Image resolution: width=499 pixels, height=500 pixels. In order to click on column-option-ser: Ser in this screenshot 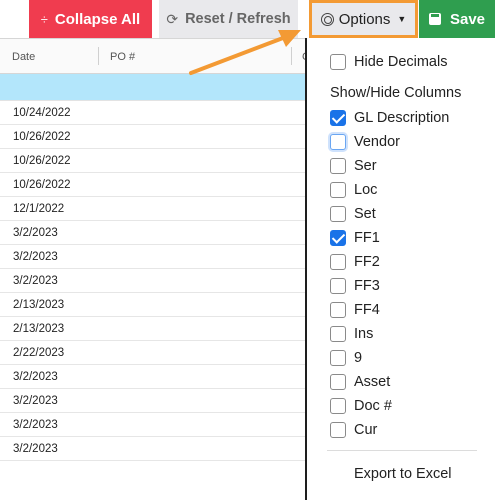, I will do `click(353, 166)`.